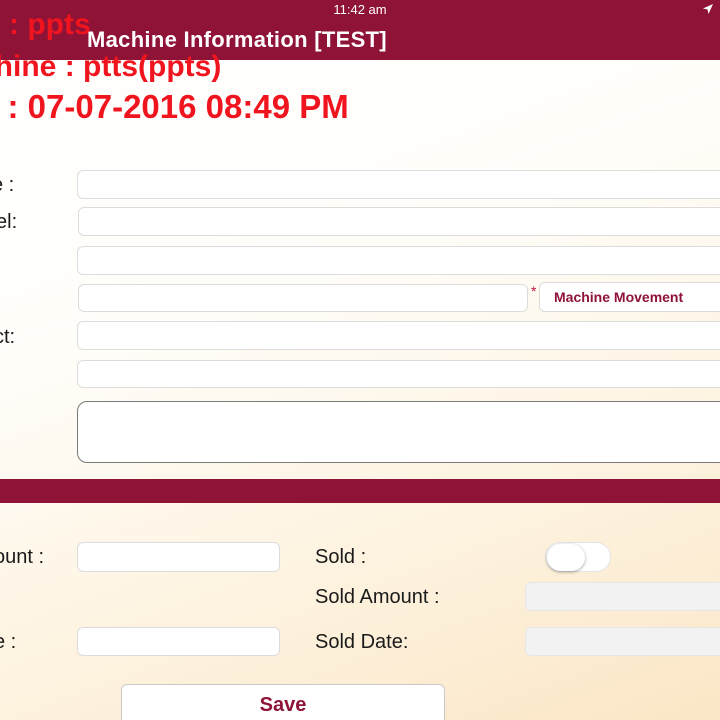  I want to click on sold-toggle, so click(578, 557).